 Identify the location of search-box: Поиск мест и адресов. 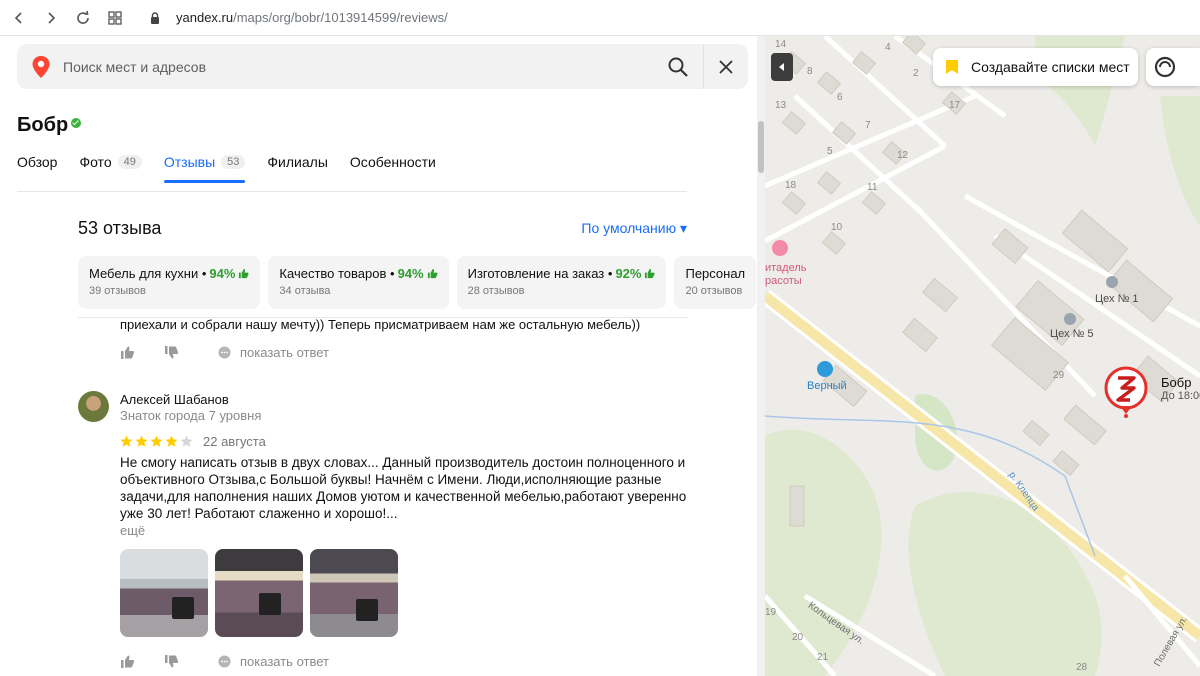
(382, 66).